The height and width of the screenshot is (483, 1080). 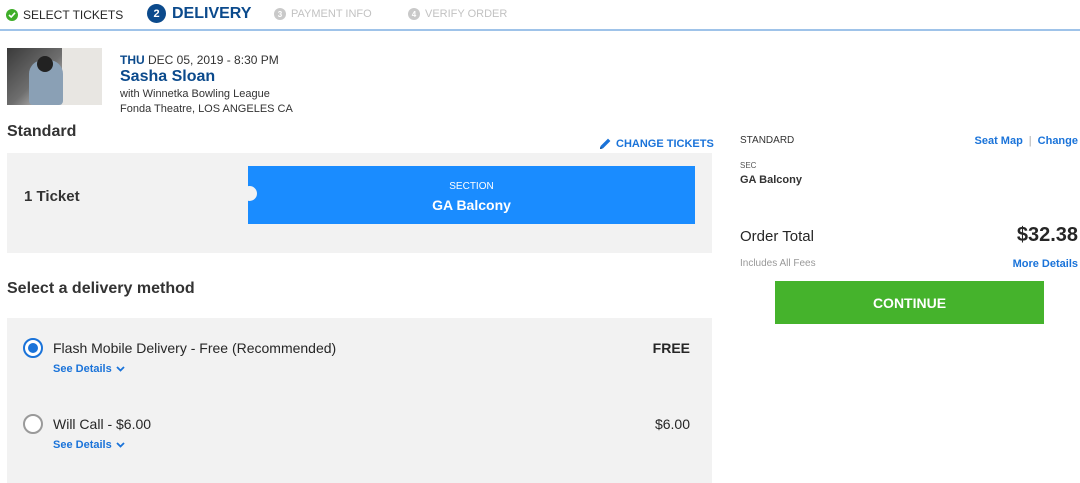 What do you see at coordinates (42, 131) in the screenshot?
I see `ticket-type-heading: Standard` at bounding box center [42, 131].